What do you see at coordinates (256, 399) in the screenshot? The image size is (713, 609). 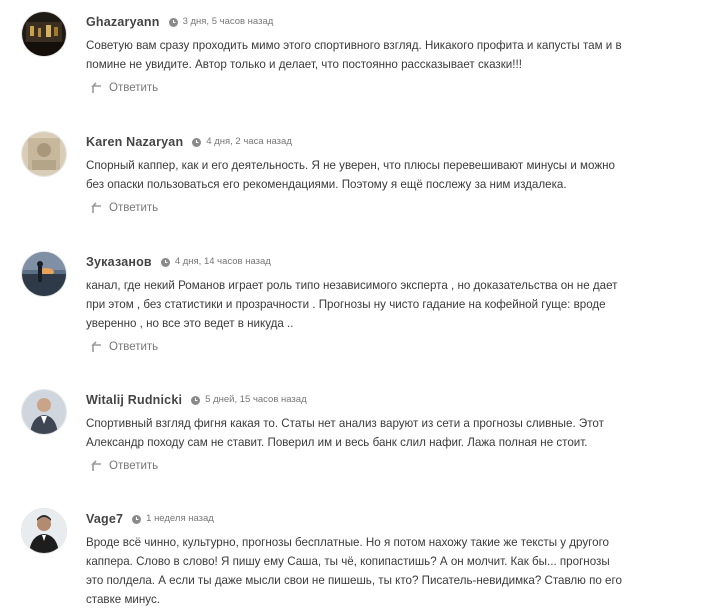 I see `comment-time: 5 дней, 15 часов назад` at bounding box center [256, 399].